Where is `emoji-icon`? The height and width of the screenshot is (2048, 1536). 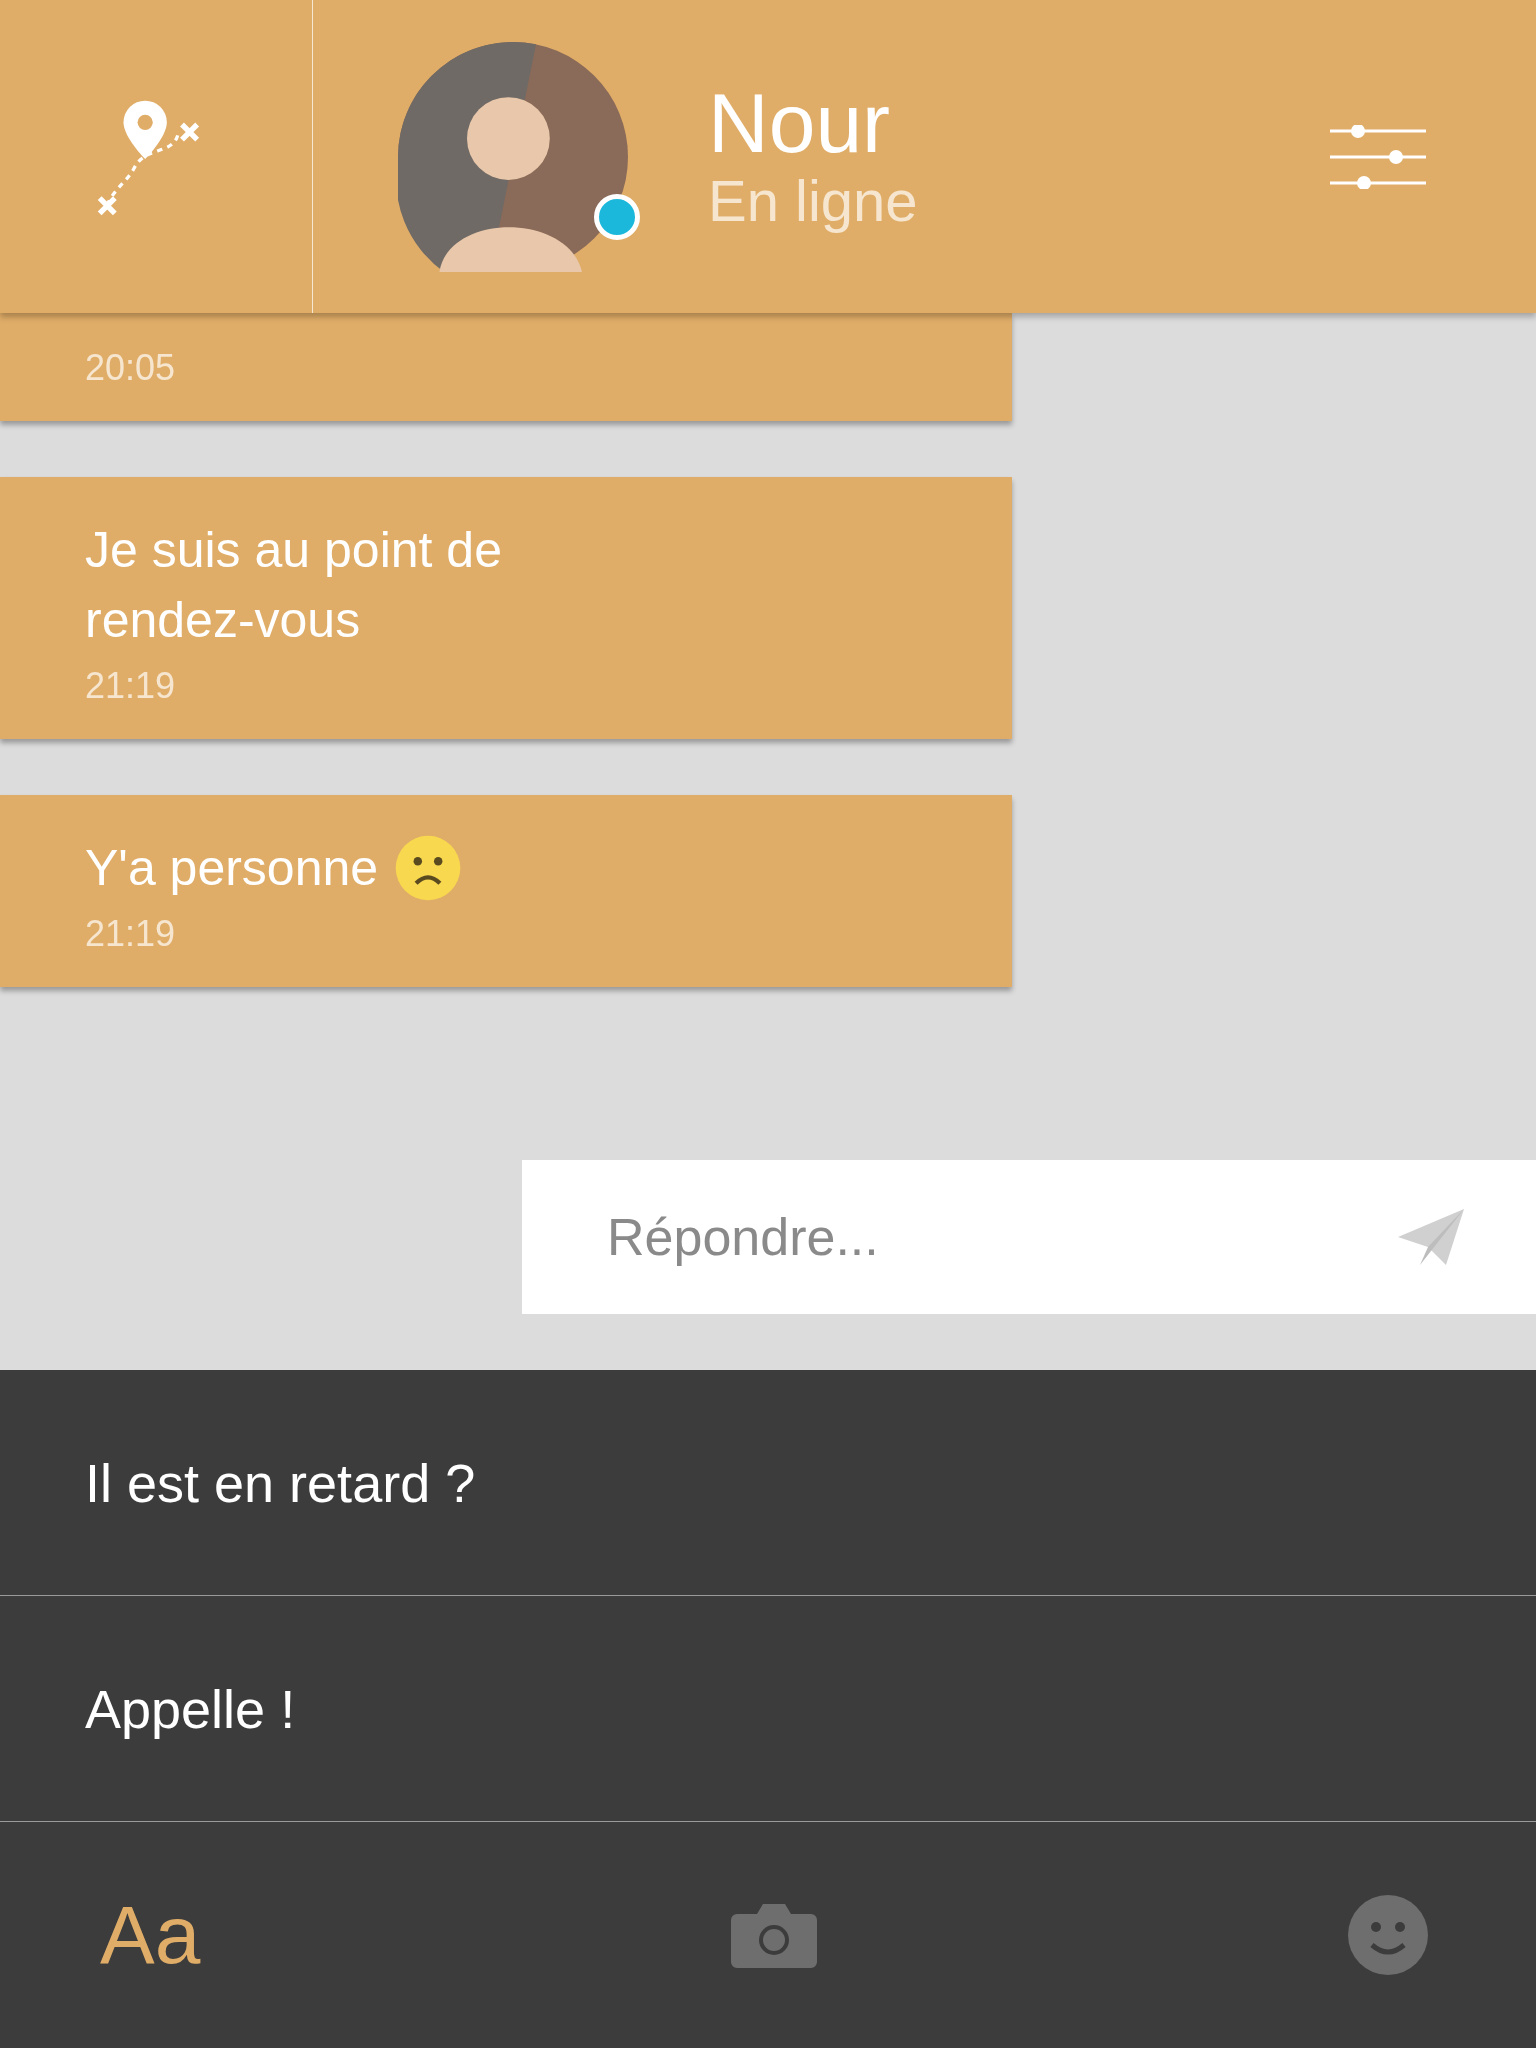 emoji-icon is located at coordinates (1388, 1935).